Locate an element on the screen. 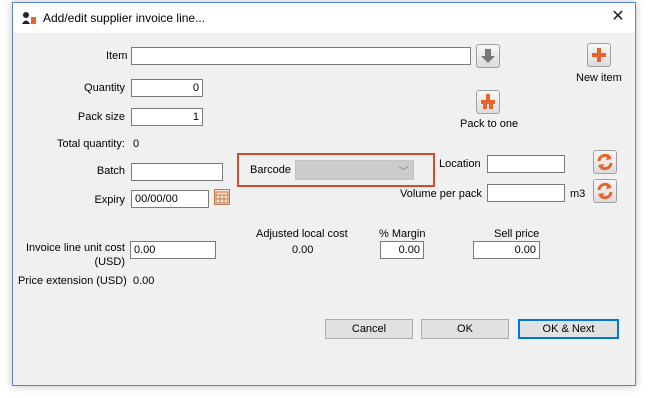  unit-cost-currency-label: (USD) is located at coordinates (109, 262).